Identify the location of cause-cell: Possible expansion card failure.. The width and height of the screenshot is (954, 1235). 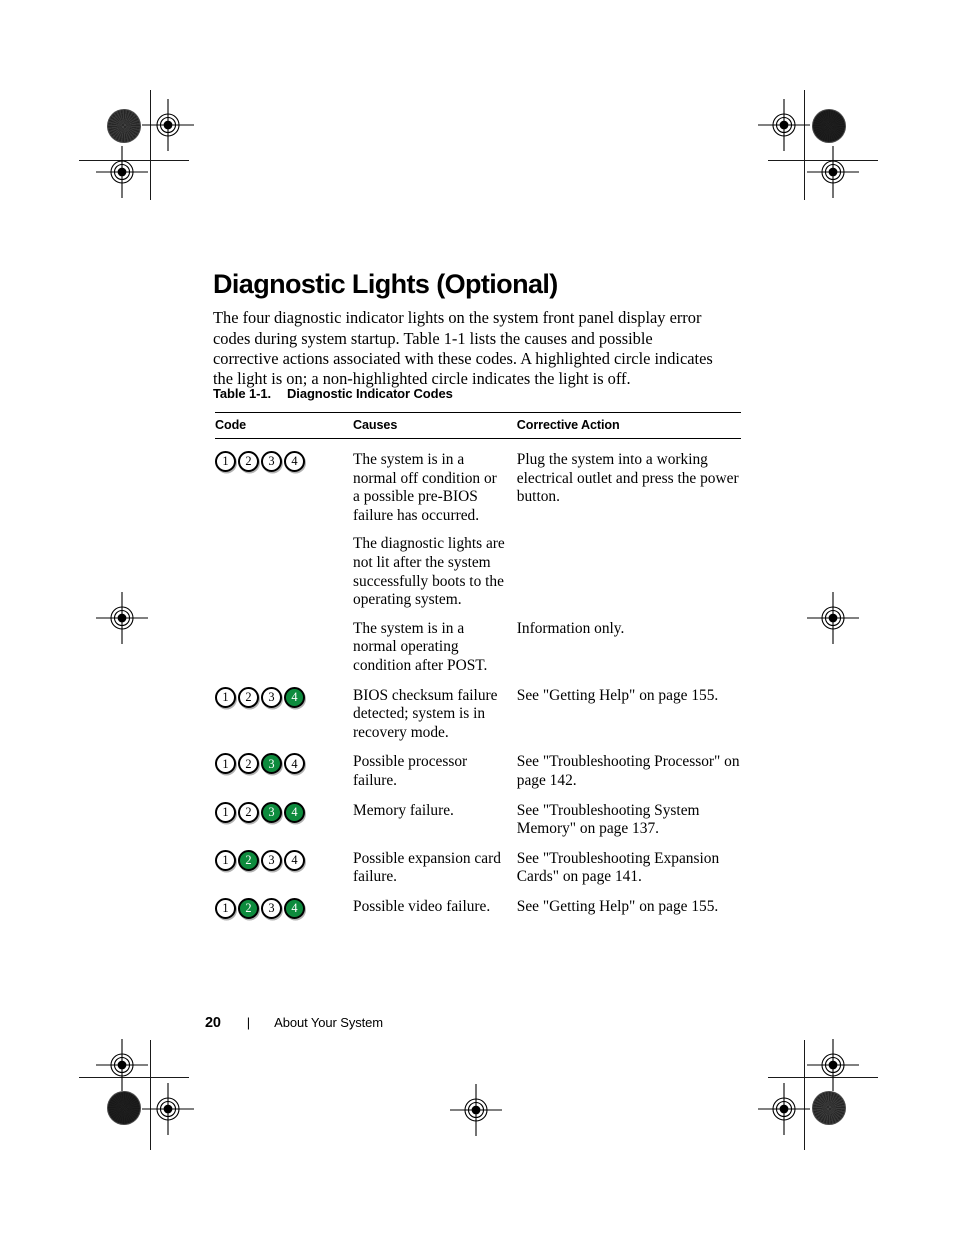
(427, 867).